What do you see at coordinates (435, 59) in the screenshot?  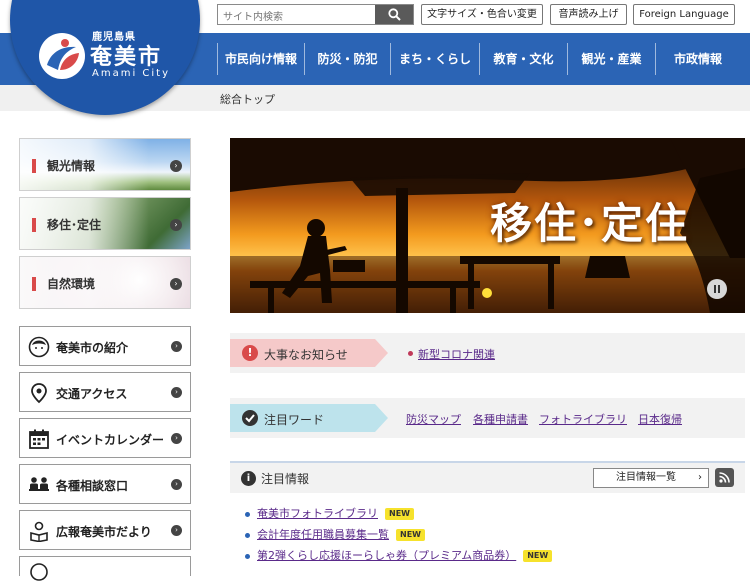 I see `nav-item-living: まち・くらし` at bounding box center [435, 59].